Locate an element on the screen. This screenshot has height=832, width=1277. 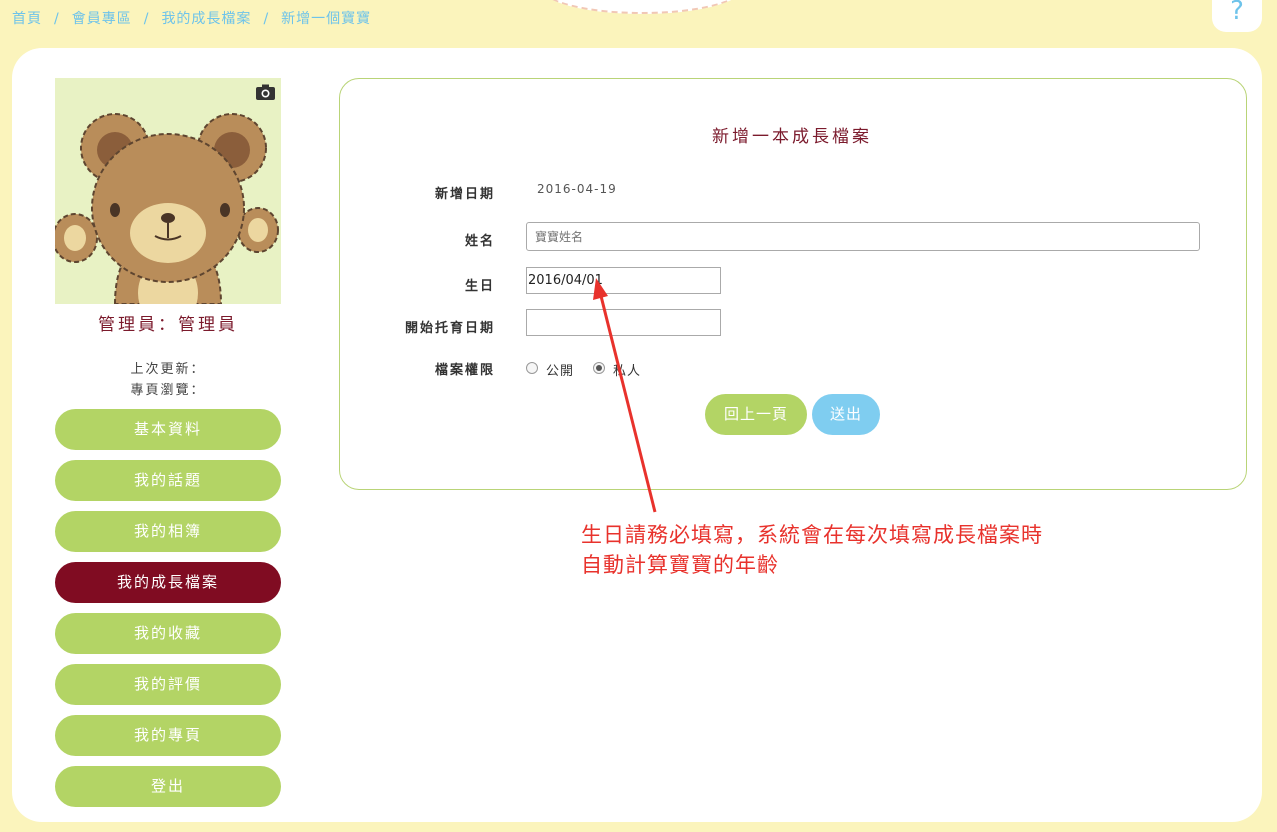
annotation-text: 生日請務必填寫，系統會在每次填寫成長檔案時 自動計算寶寶的年齡 is located at coordinates (812, 550).